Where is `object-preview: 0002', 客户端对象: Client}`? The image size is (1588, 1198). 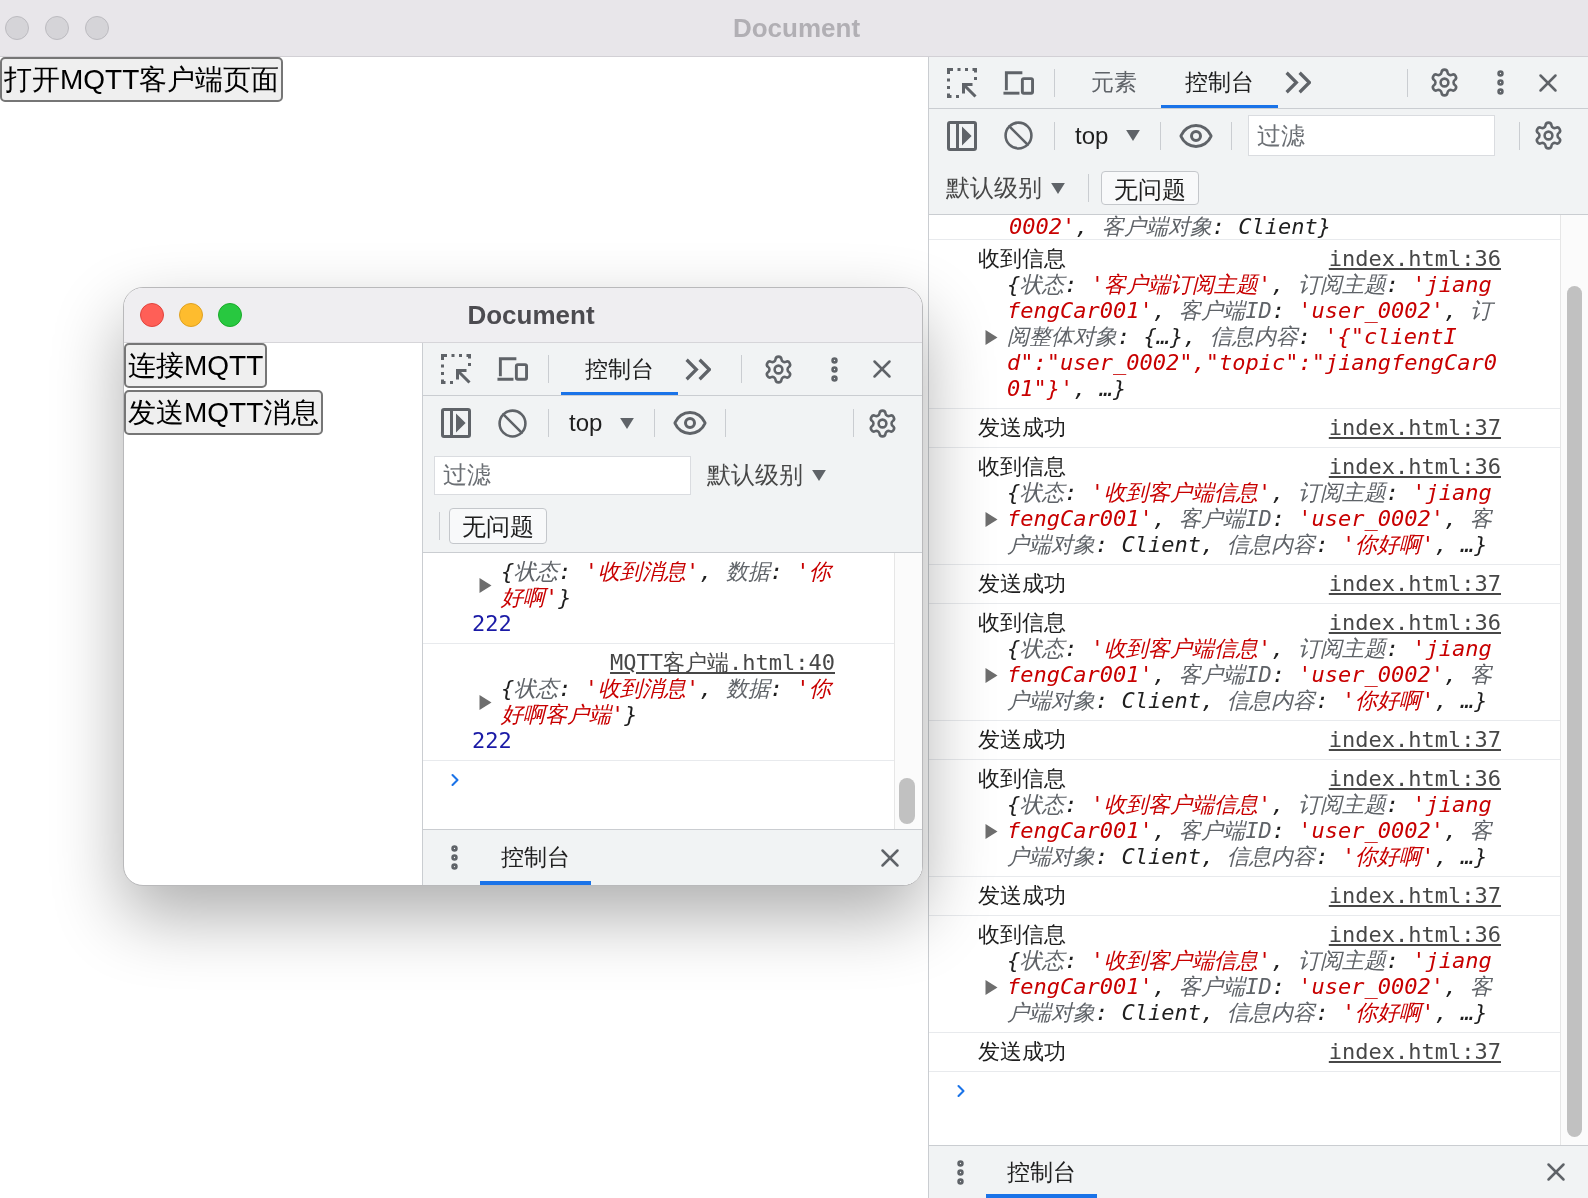
object-preview: 0002', 客户端对象: Client} is located at coordinates (1170, 227).